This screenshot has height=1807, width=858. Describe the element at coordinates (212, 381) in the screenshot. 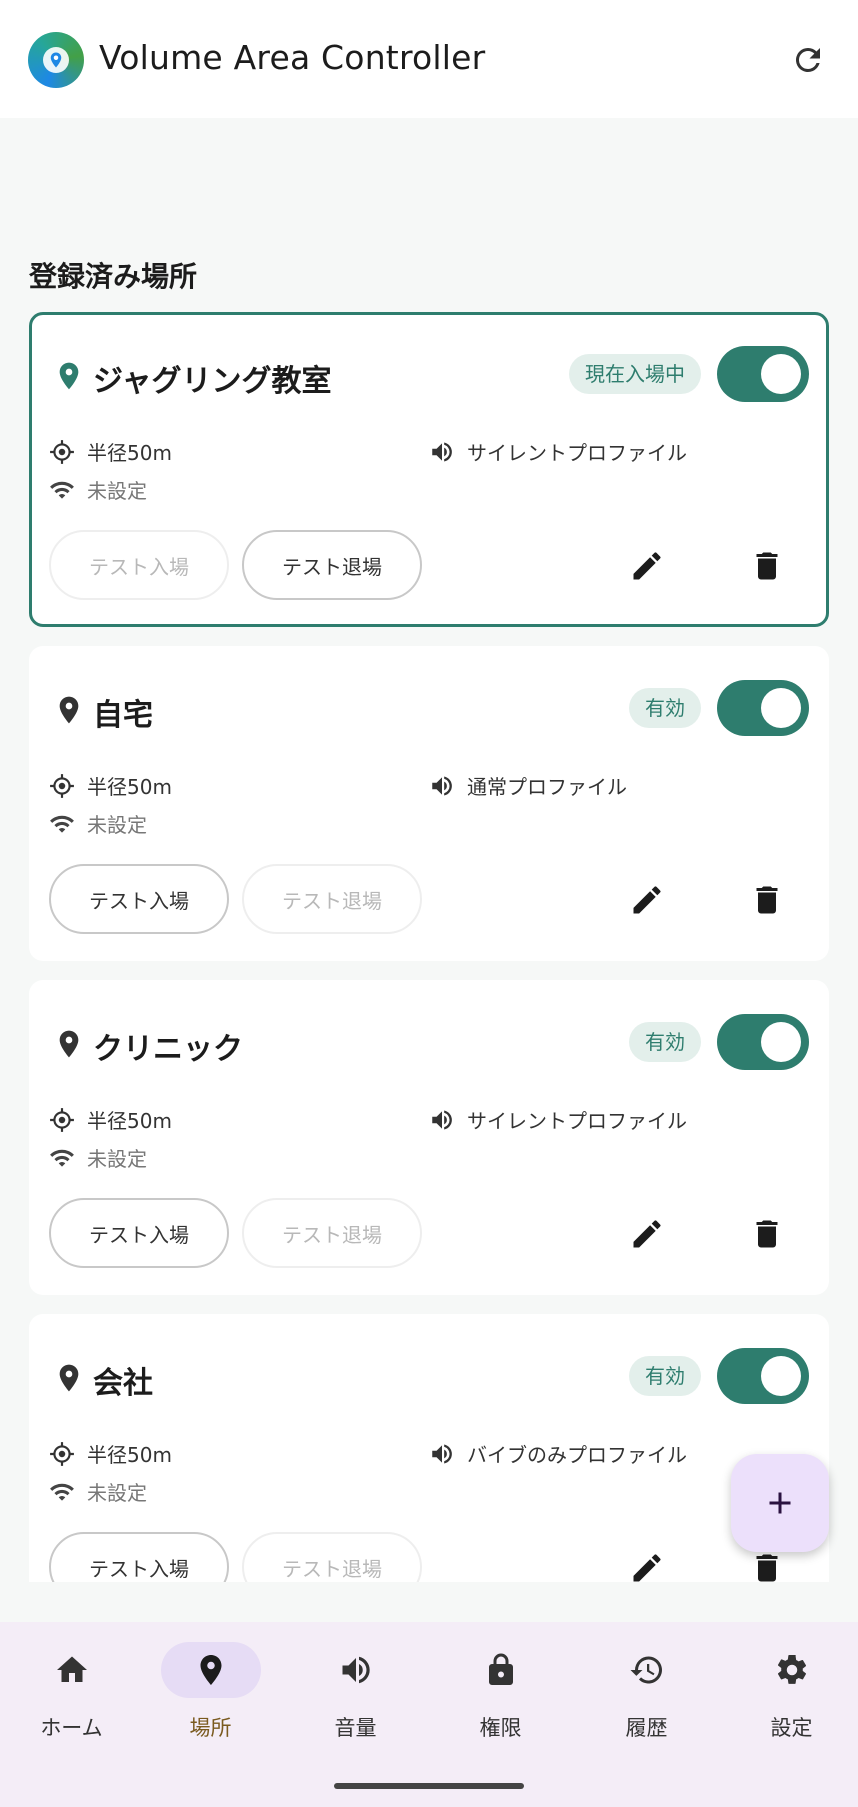

I see `place-name: ジャグリング教室` at that location.